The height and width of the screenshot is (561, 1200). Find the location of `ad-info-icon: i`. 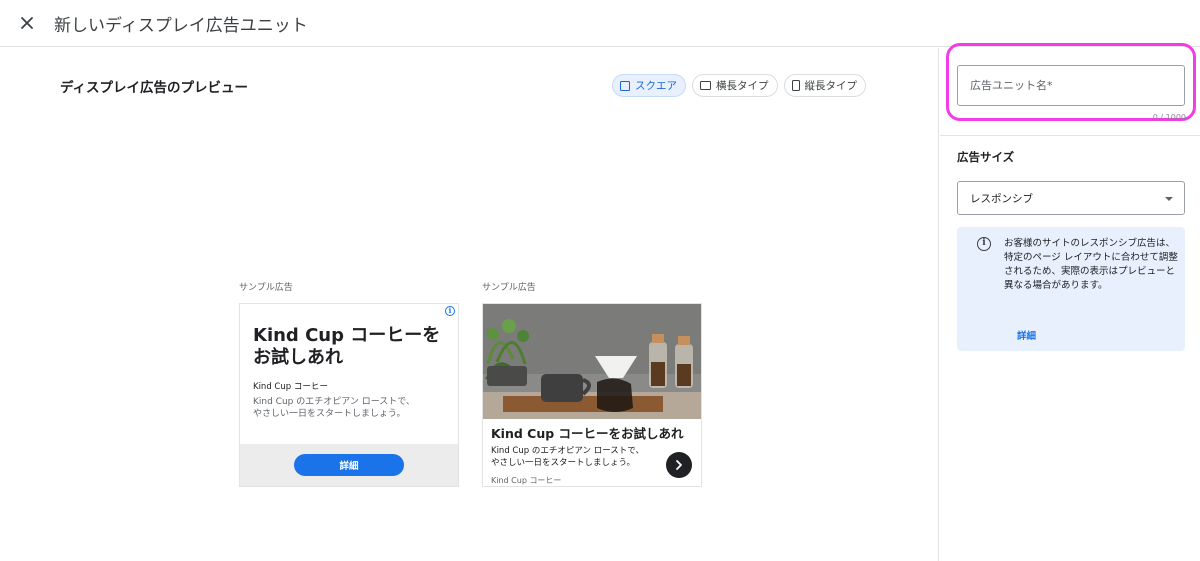

ad-info-icon: i is located at coordinates (450, 311).